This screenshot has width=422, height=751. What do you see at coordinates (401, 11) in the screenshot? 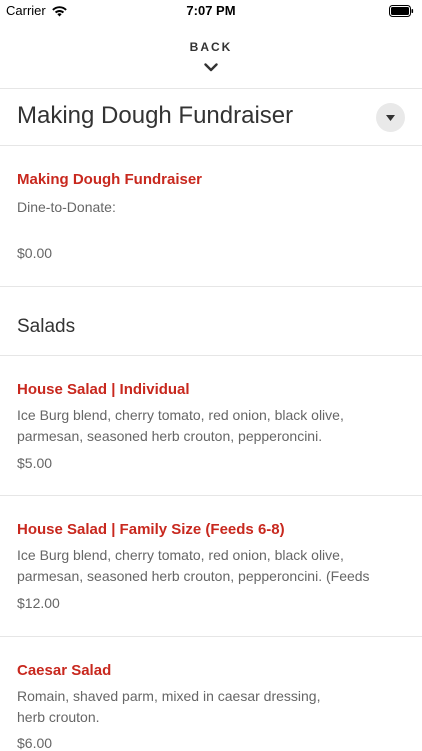
I see `battery-icon` at bounding box center [401, 11].